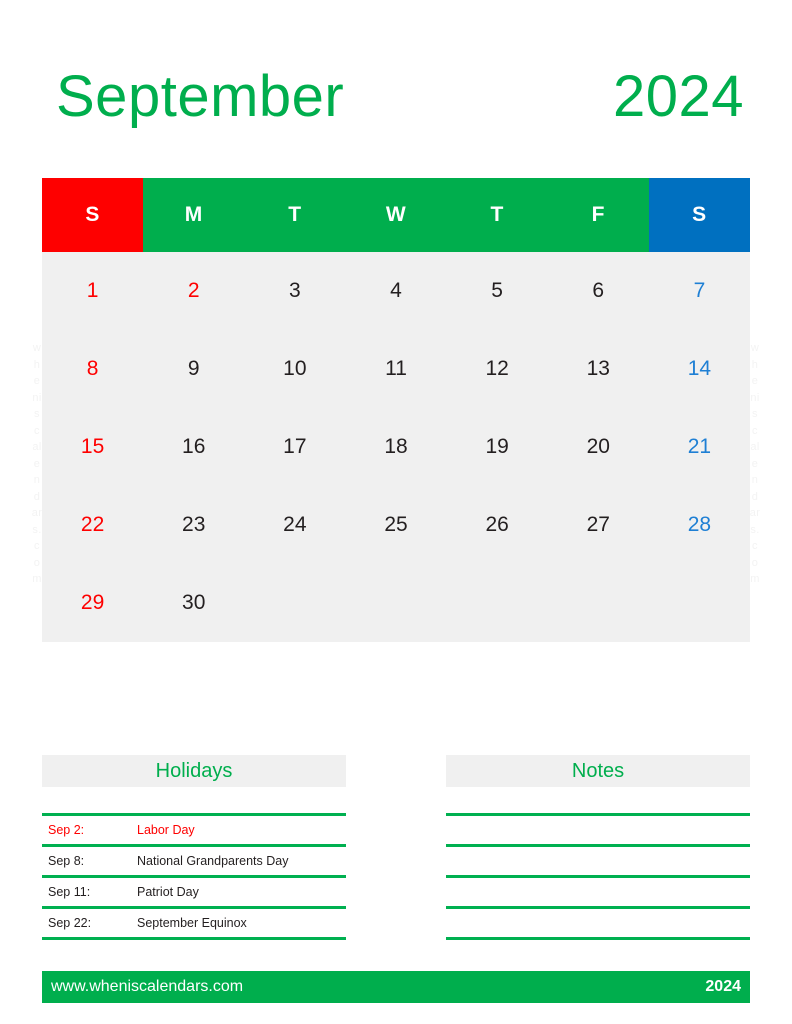 The height and width of the screenshot is (1024, 792). I want to click on calendar-day-cell: 22, so click(92, 525).